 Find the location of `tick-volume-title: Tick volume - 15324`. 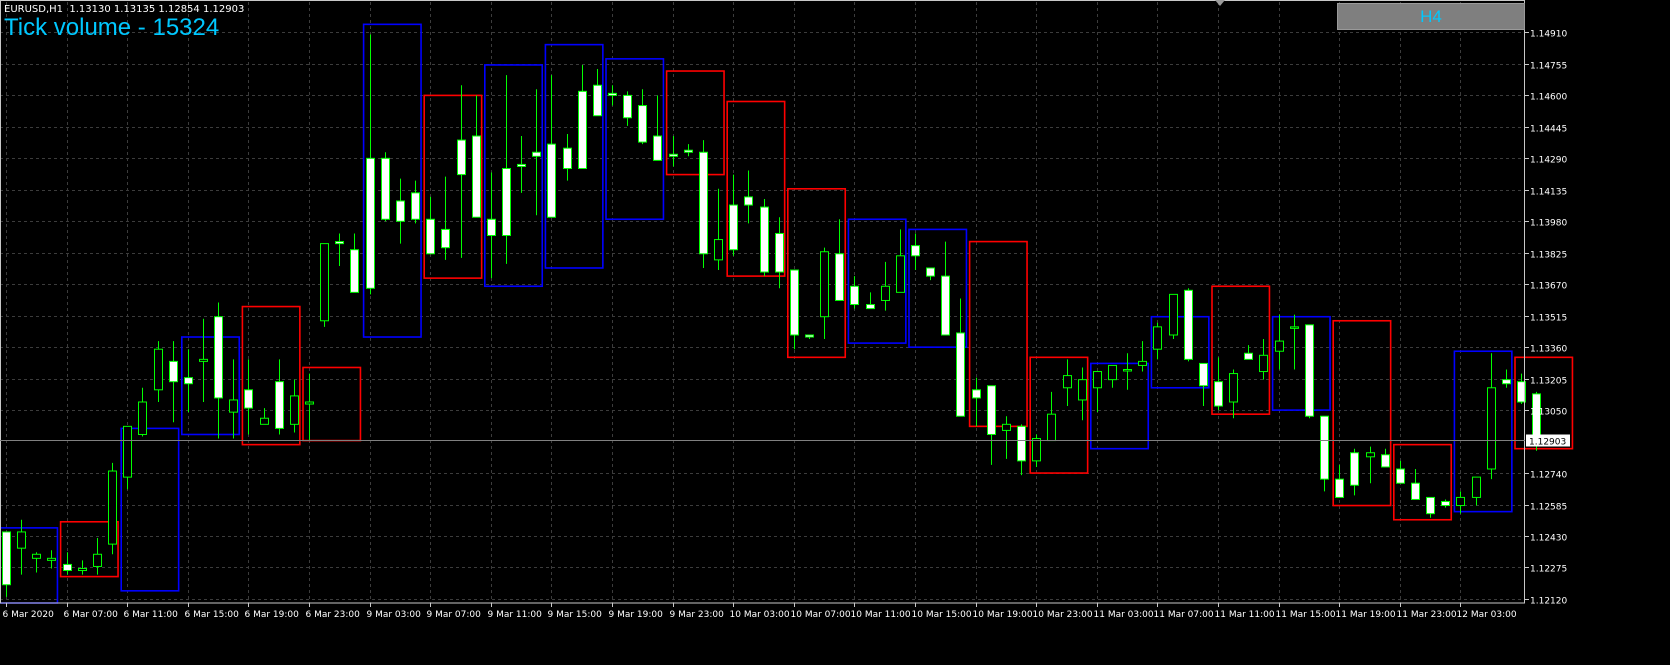

tick-volume-title: Tick volume - 15324 is located at coordinates (112, 27).